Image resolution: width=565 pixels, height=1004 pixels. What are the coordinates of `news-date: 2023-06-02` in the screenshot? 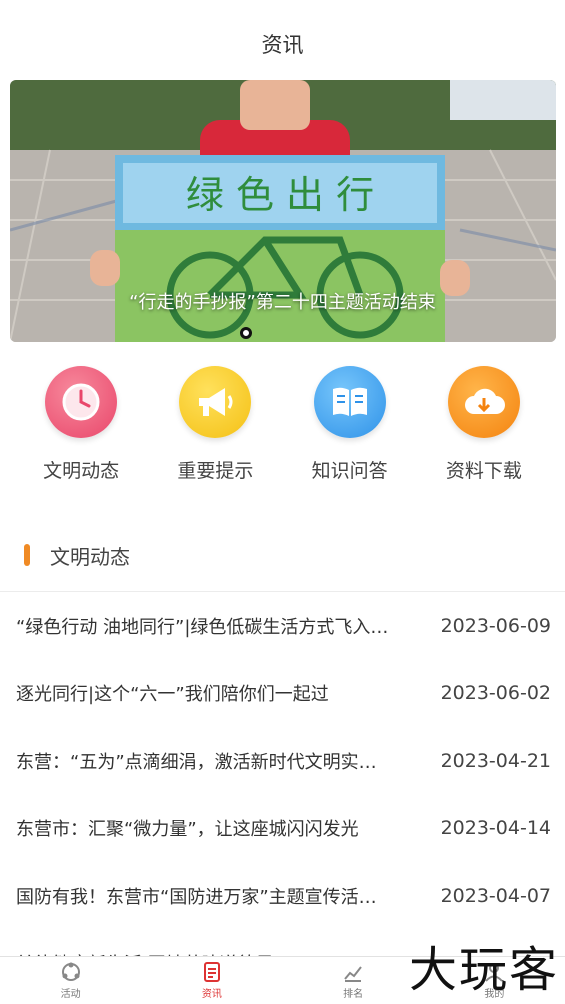 It's located at (495, 693).